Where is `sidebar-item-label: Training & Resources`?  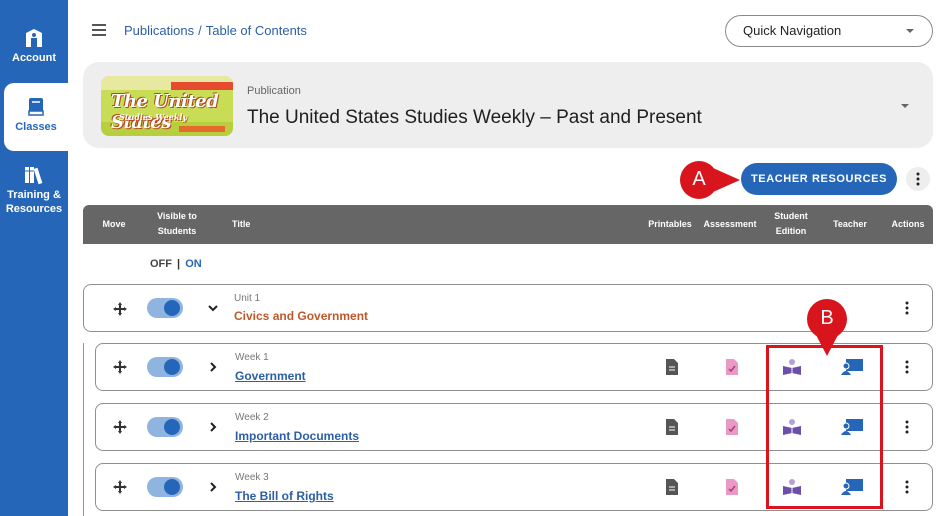
sidebar-item-label: Training & Resources is located at coordinates (34, 202).